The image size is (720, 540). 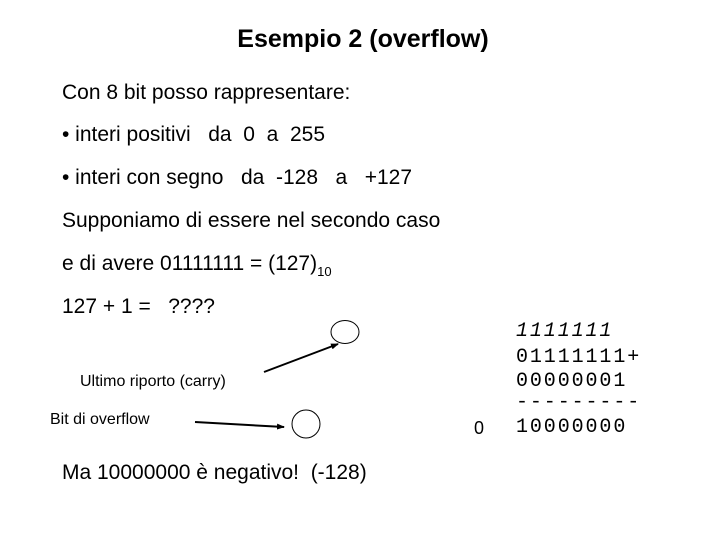 What do you see at coordinates (306, 424) in the screenshot?
I see `overflow-circle` at bounding box center [306, 424].